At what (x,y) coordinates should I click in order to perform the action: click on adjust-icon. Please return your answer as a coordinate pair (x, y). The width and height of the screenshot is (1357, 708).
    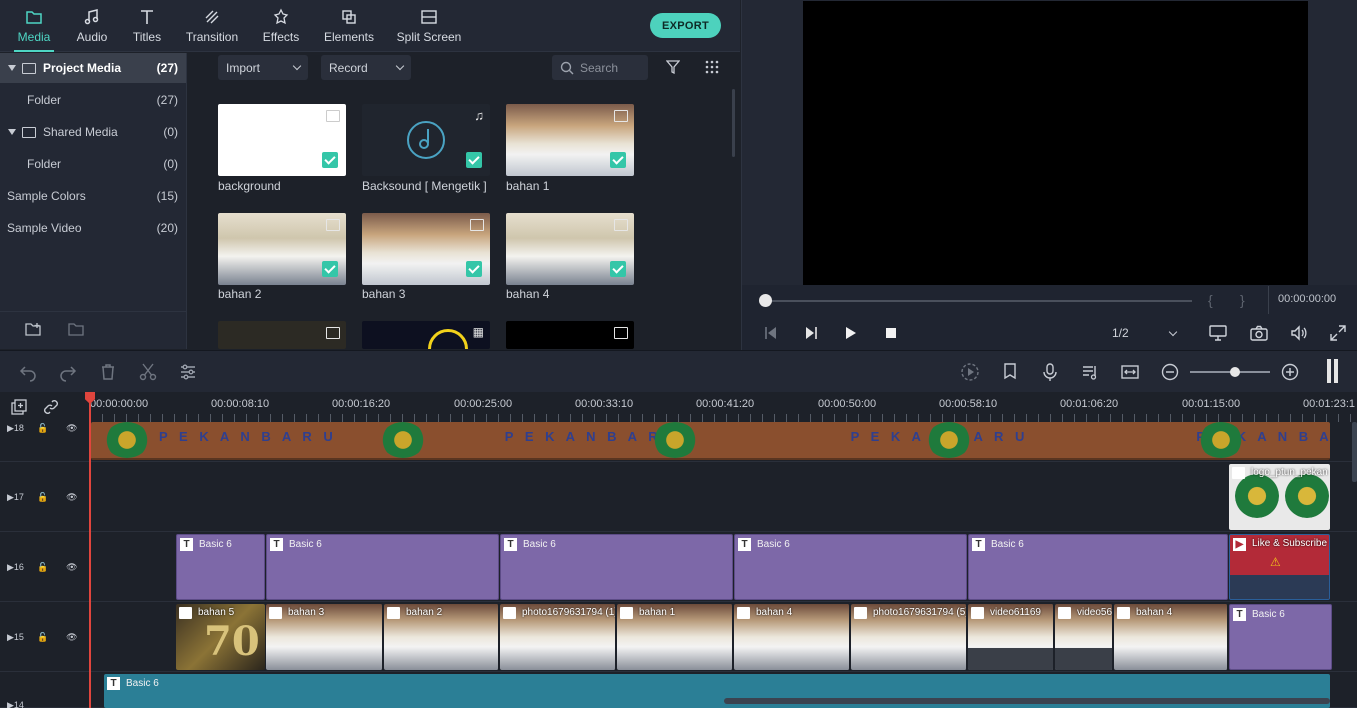
    Looking at the image, I should click on (188, 372).